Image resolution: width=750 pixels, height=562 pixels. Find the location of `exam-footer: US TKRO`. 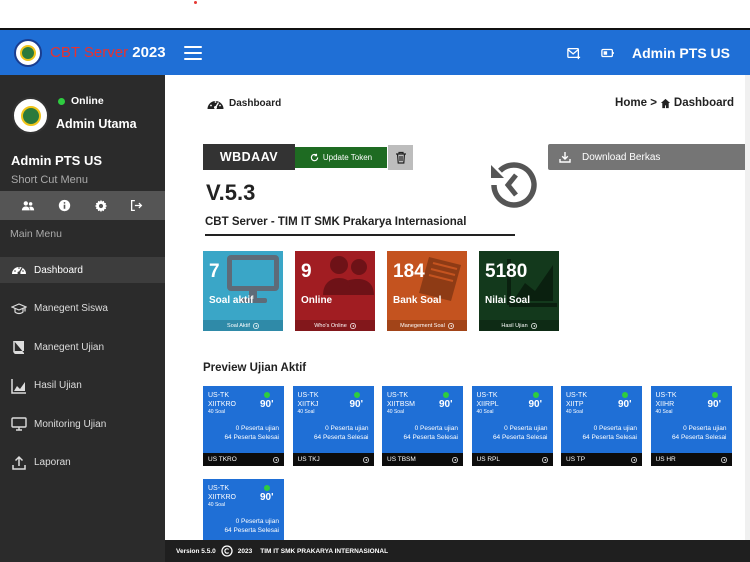

exam-footer: US TKRO is located at coordinates (243, 459).